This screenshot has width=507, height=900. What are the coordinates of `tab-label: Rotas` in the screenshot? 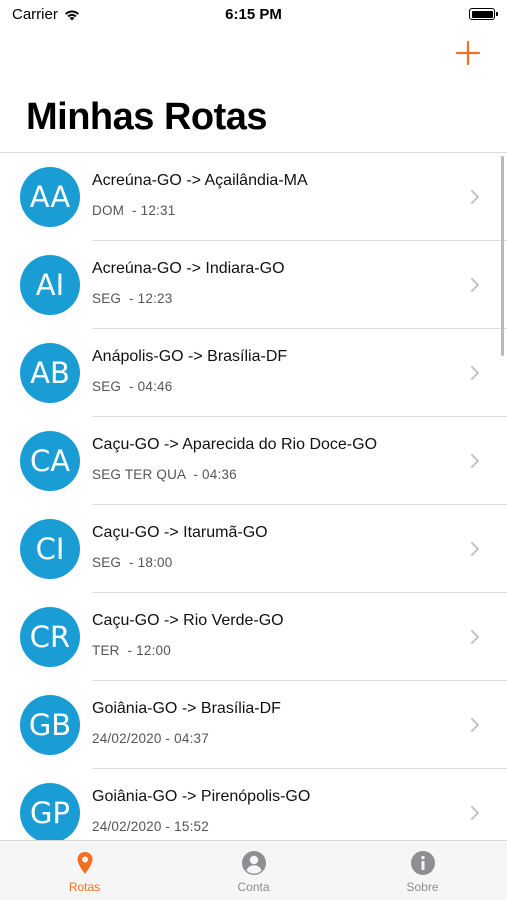 It's located at (84, 887).